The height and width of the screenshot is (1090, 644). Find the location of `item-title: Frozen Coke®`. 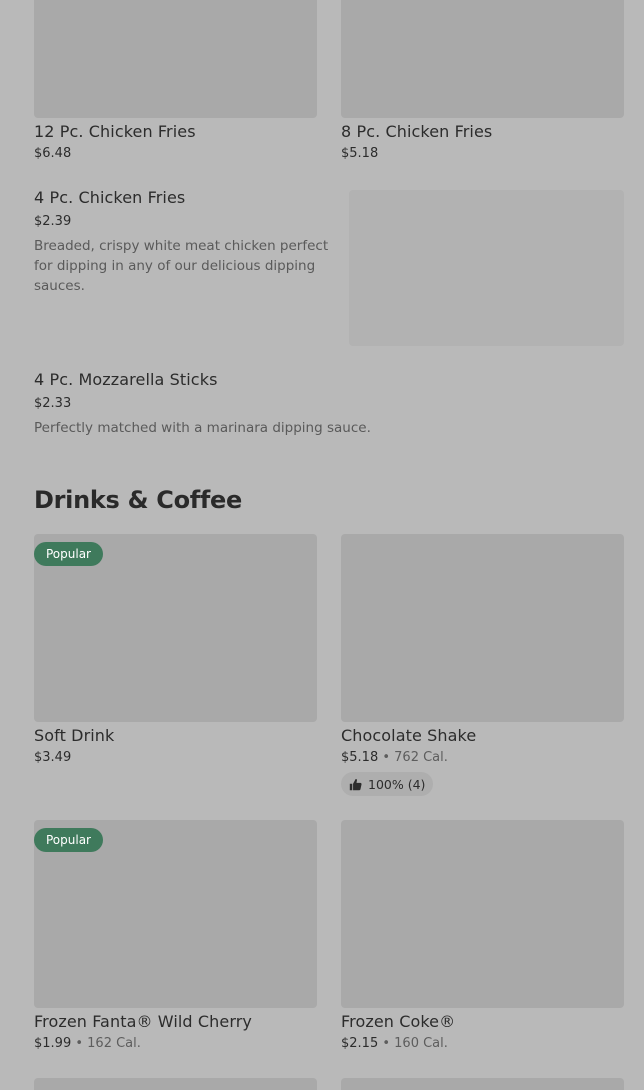

item-title: Frozen Coke® is located at coordinates (398, 1021).